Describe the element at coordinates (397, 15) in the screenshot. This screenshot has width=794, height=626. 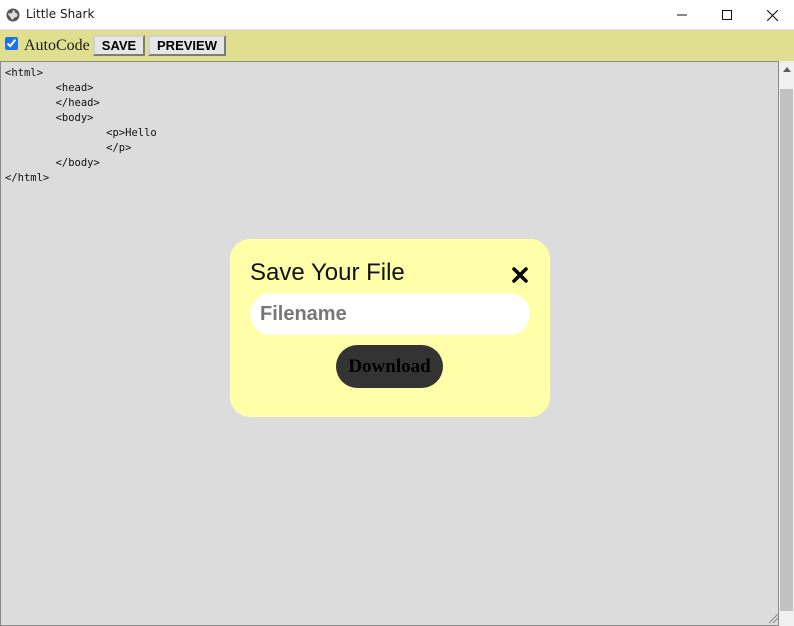
I see `title-bar: Little Shark` at that location.